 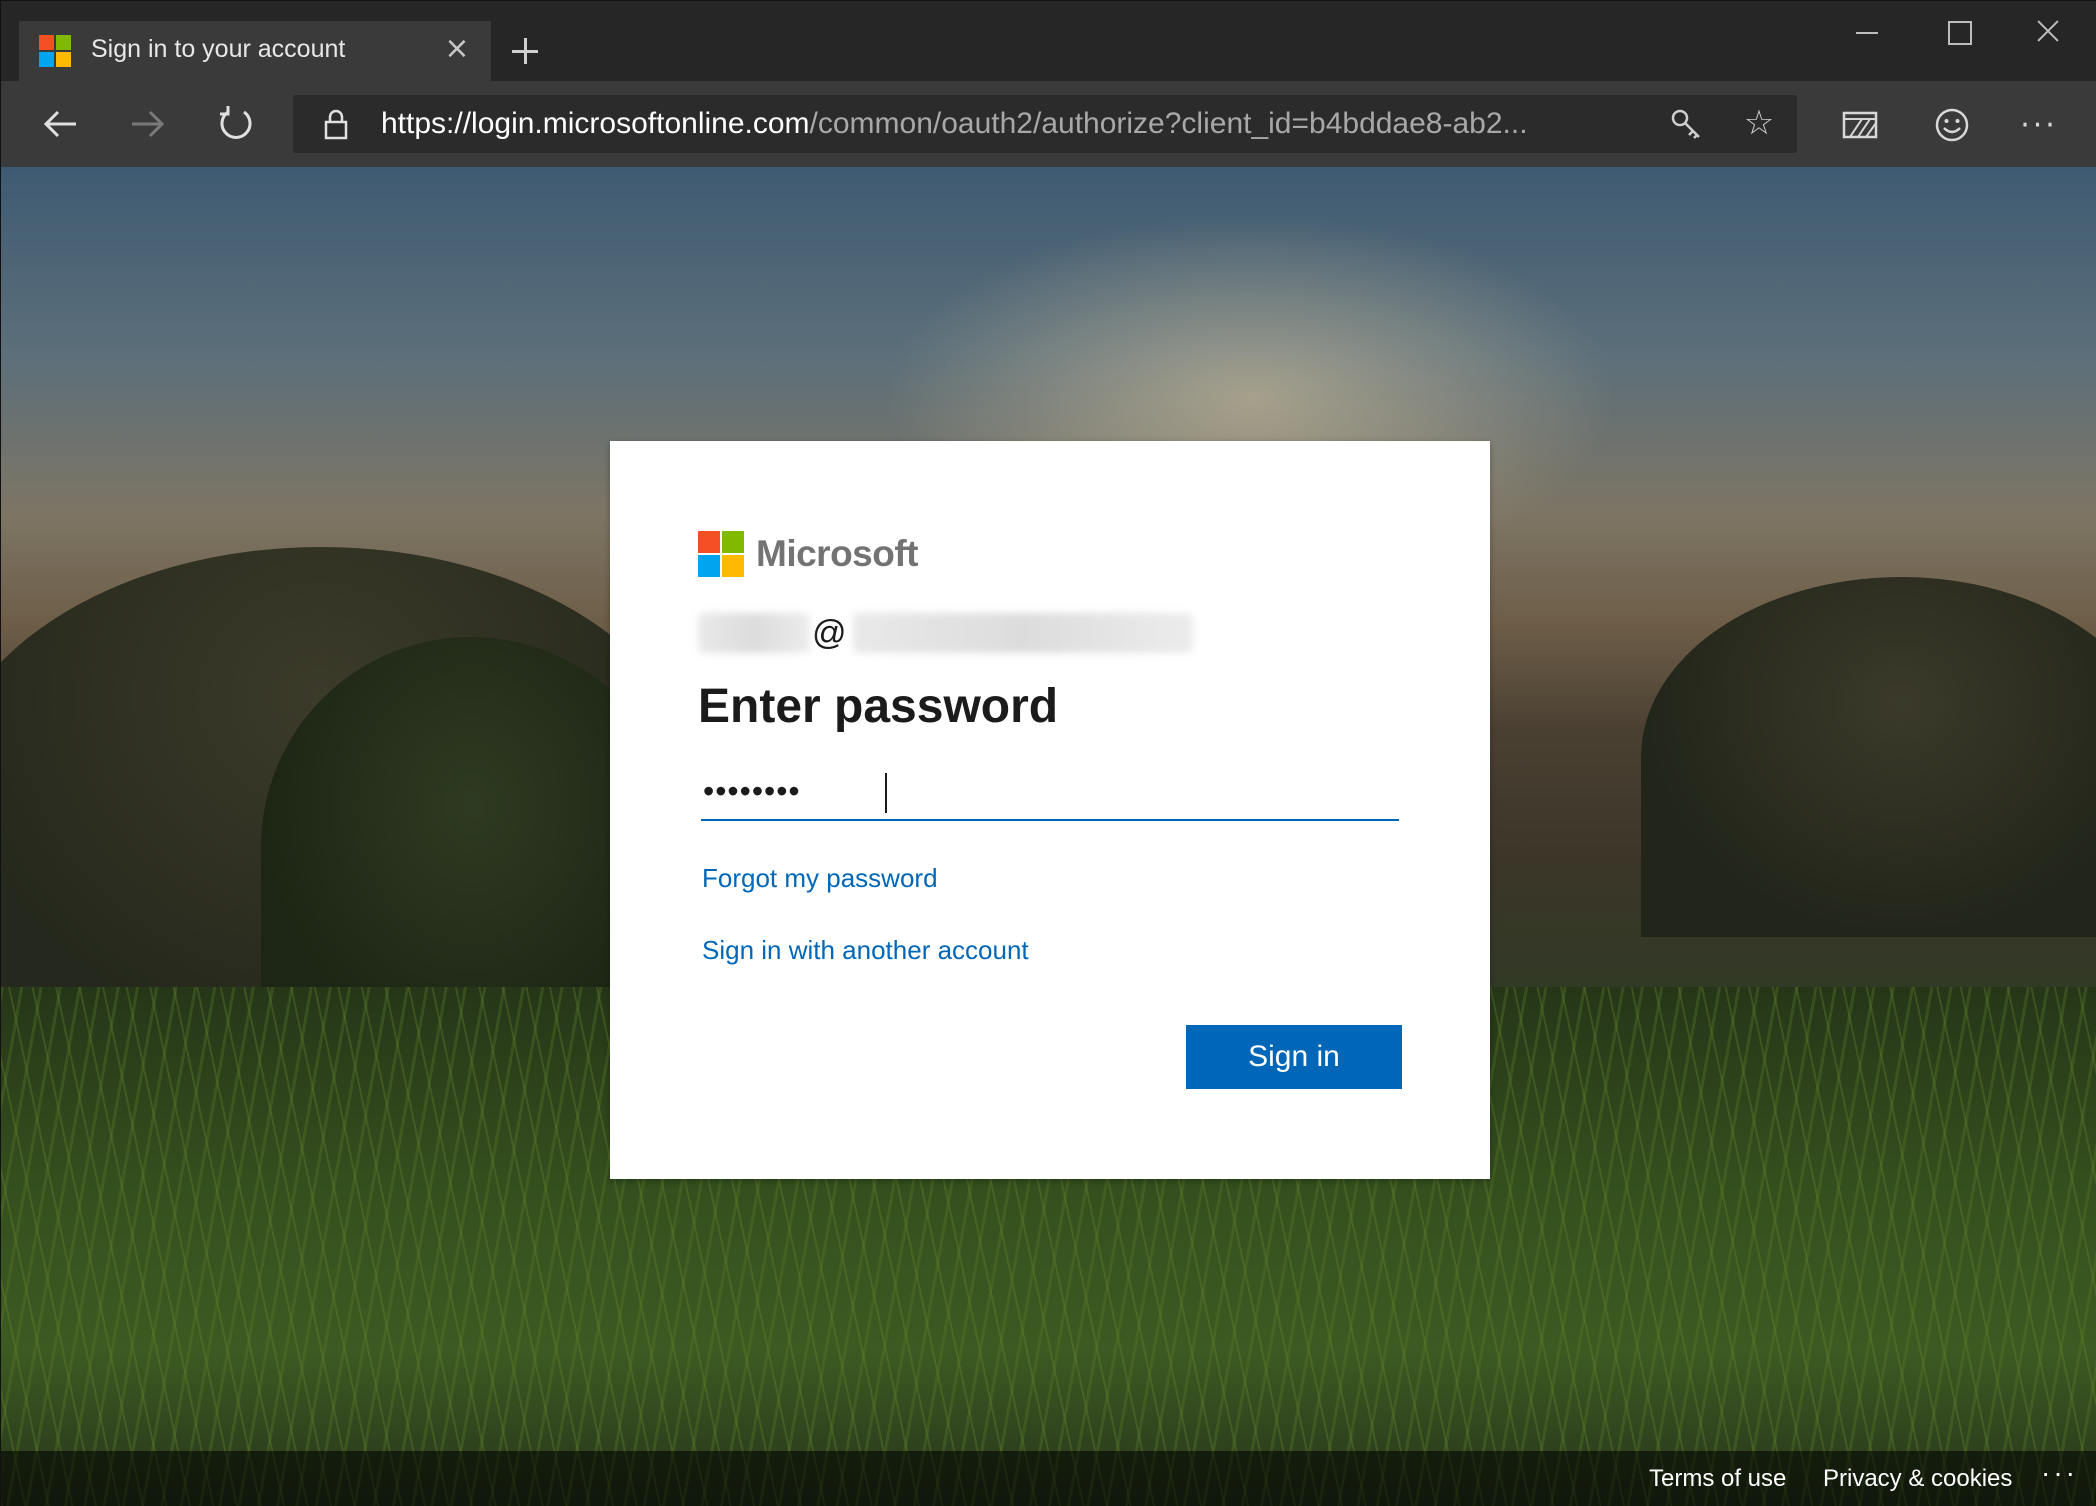 I want to click on redacted-username, so click(x=754, y=633).